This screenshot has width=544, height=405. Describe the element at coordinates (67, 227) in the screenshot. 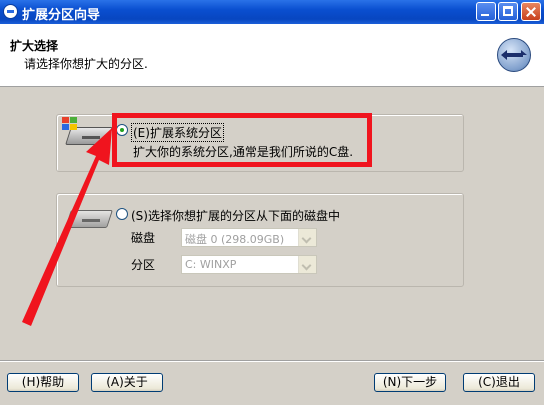

I see `annotation-arrow` at that location.